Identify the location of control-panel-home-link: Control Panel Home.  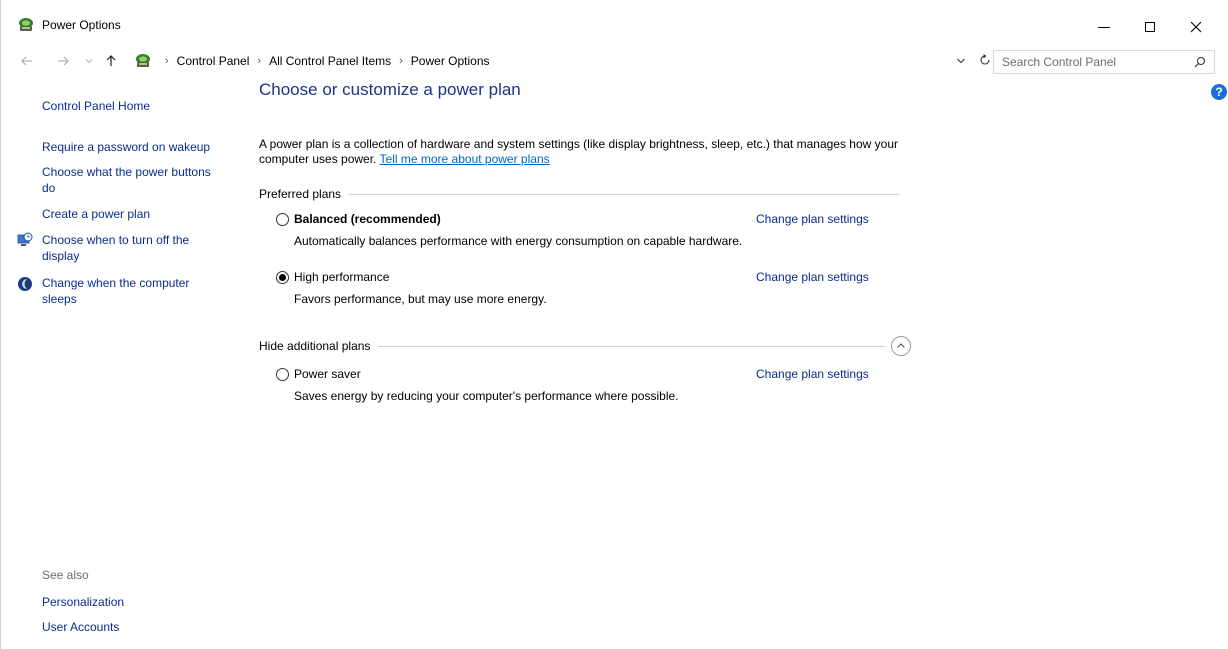
(134, 106).